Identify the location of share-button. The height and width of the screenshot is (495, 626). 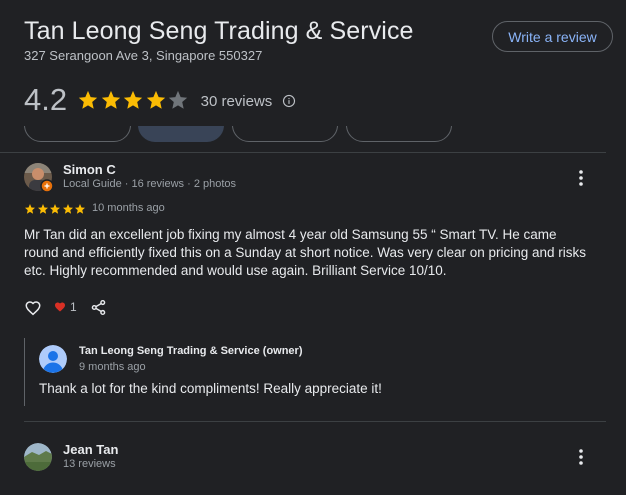
(98, 307).